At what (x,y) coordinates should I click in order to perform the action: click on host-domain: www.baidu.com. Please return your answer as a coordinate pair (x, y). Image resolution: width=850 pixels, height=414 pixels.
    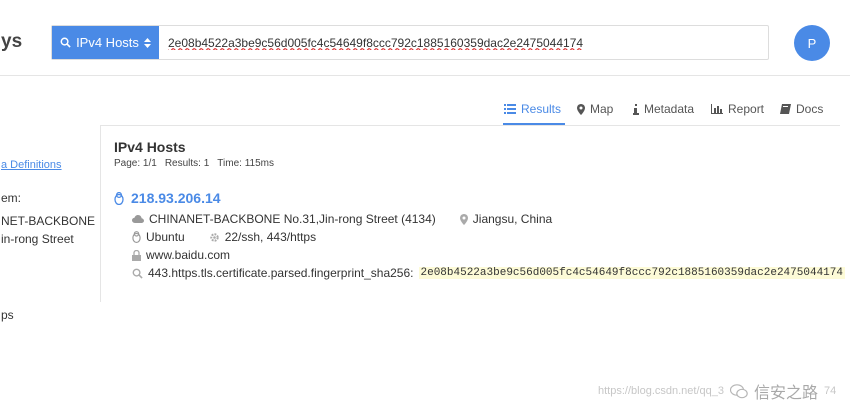
    Looking at the image, I should click on (188, 255).